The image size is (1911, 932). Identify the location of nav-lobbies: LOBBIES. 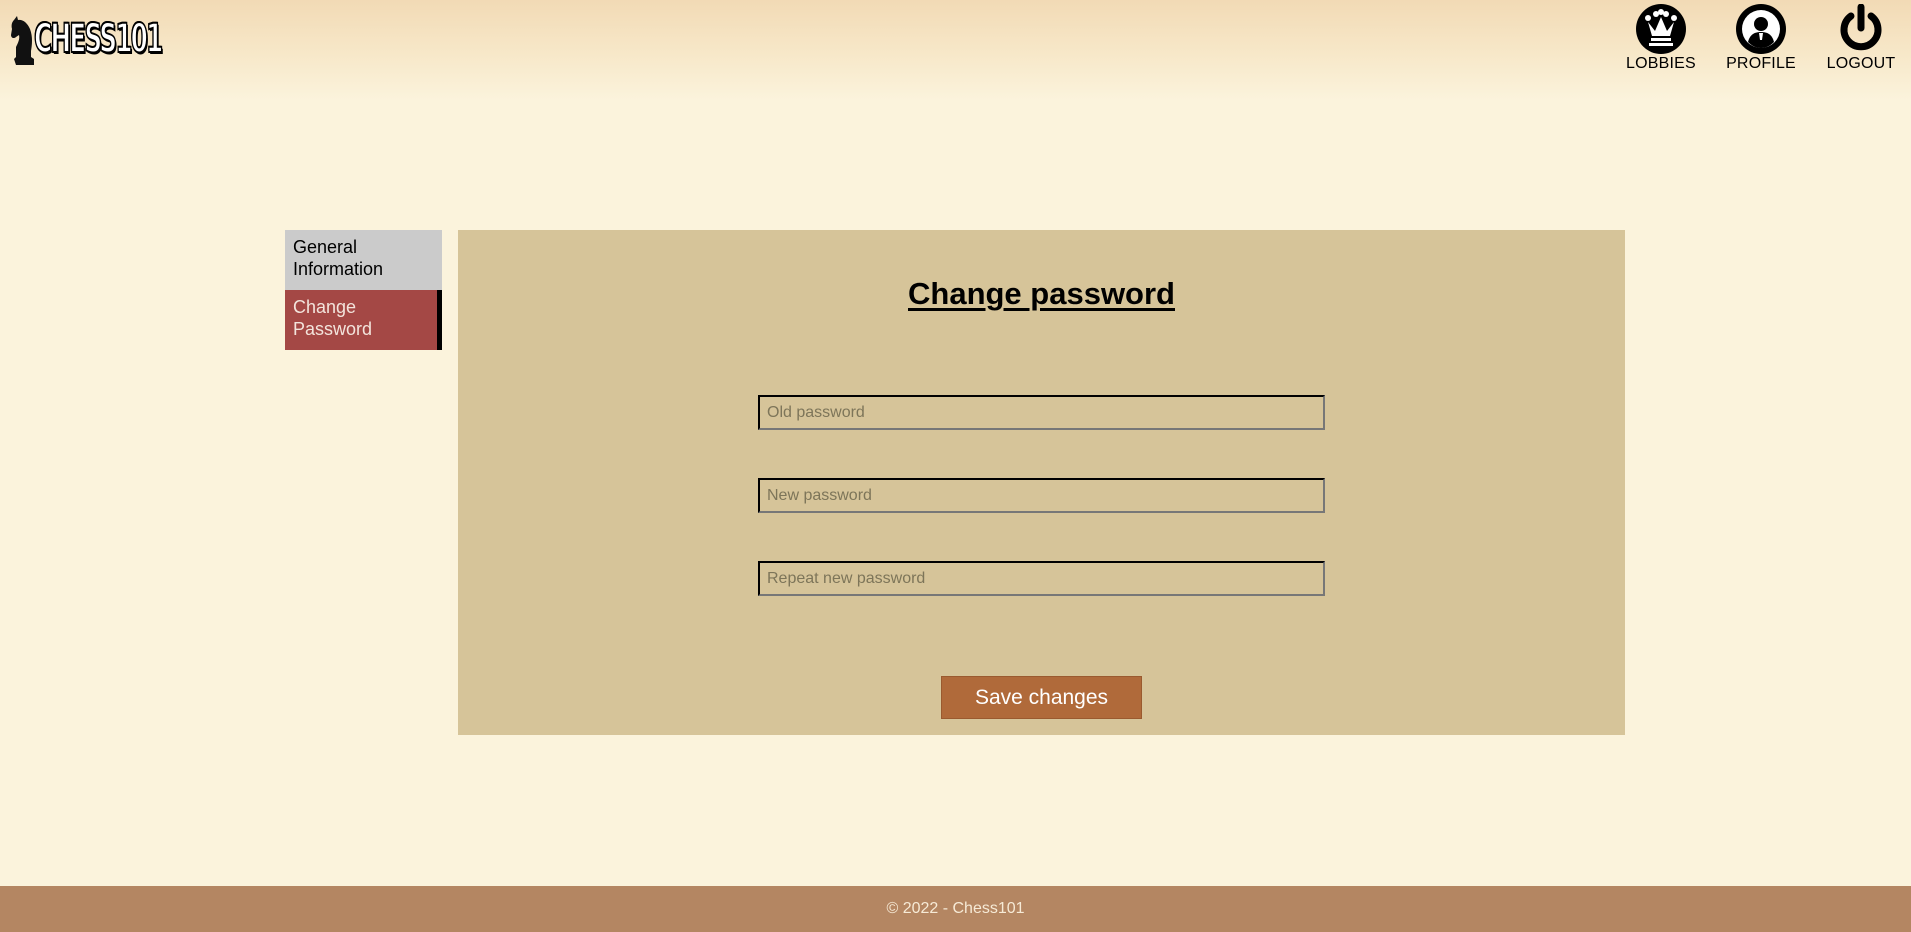
(1661, 38).